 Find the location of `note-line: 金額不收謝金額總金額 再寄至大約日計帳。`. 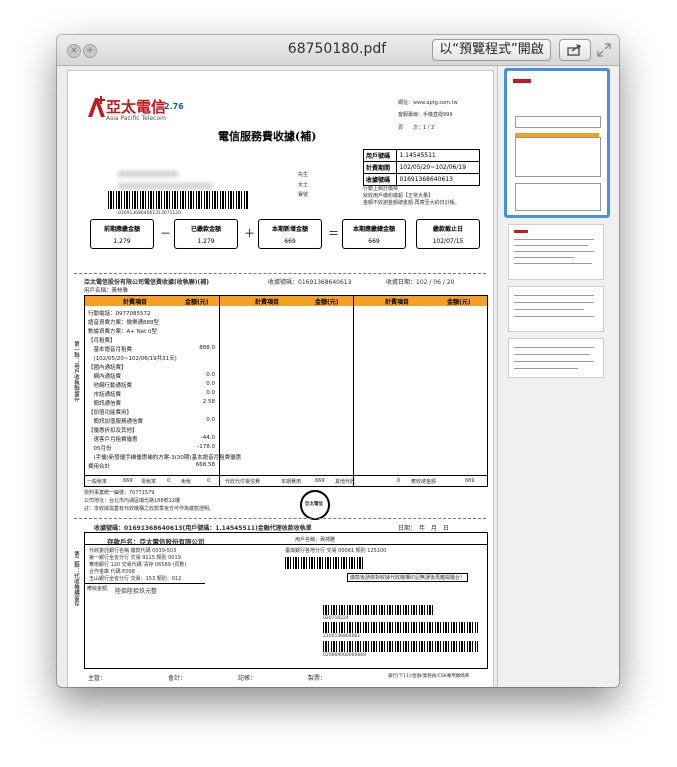

note-line: 金額不收謝金額總金額 再寄至大約日計帳。 is located at coordinates (411, 203).